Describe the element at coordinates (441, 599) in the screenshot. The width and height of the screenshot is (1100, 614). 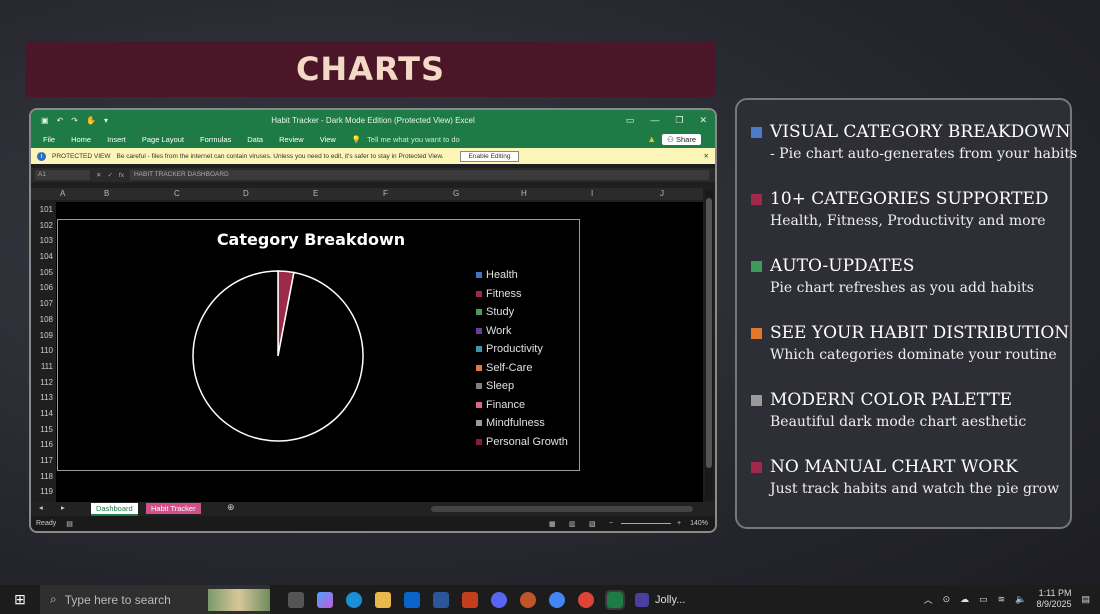
I see `word-icon` at that location.